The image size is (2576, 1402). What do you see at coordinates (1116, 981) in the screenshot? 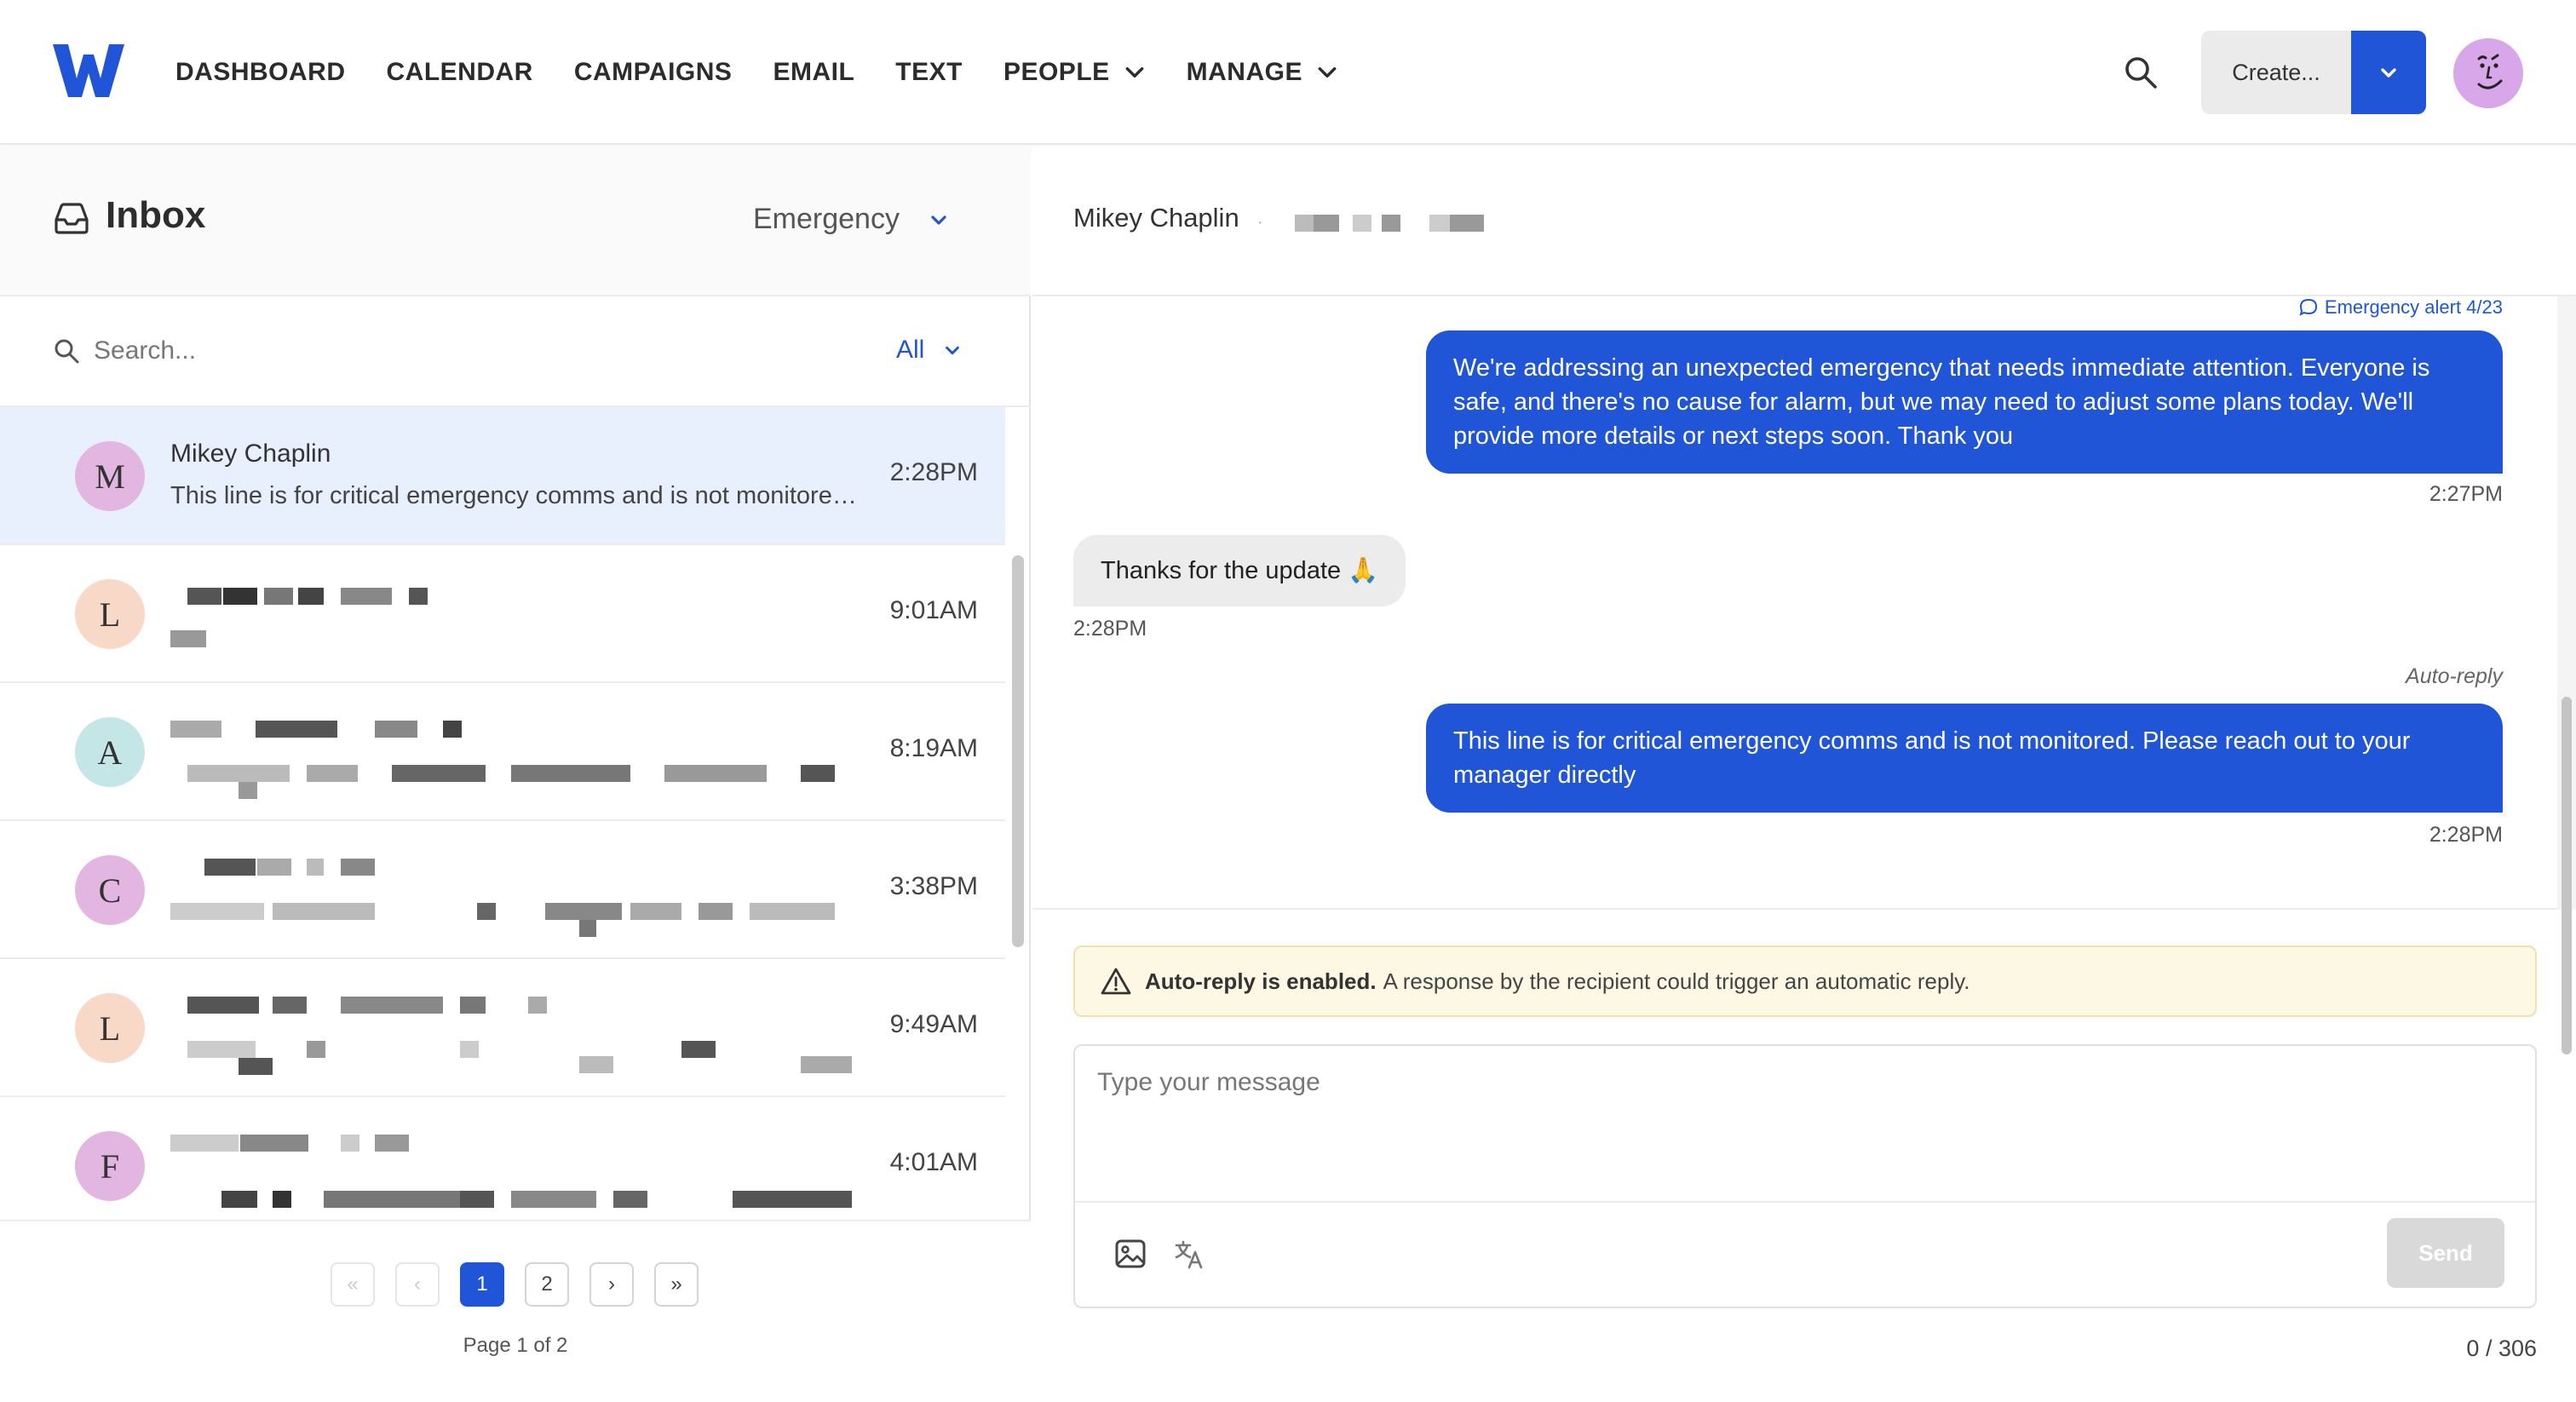
I see `warning-icon` at bounding box center [1116, 981].